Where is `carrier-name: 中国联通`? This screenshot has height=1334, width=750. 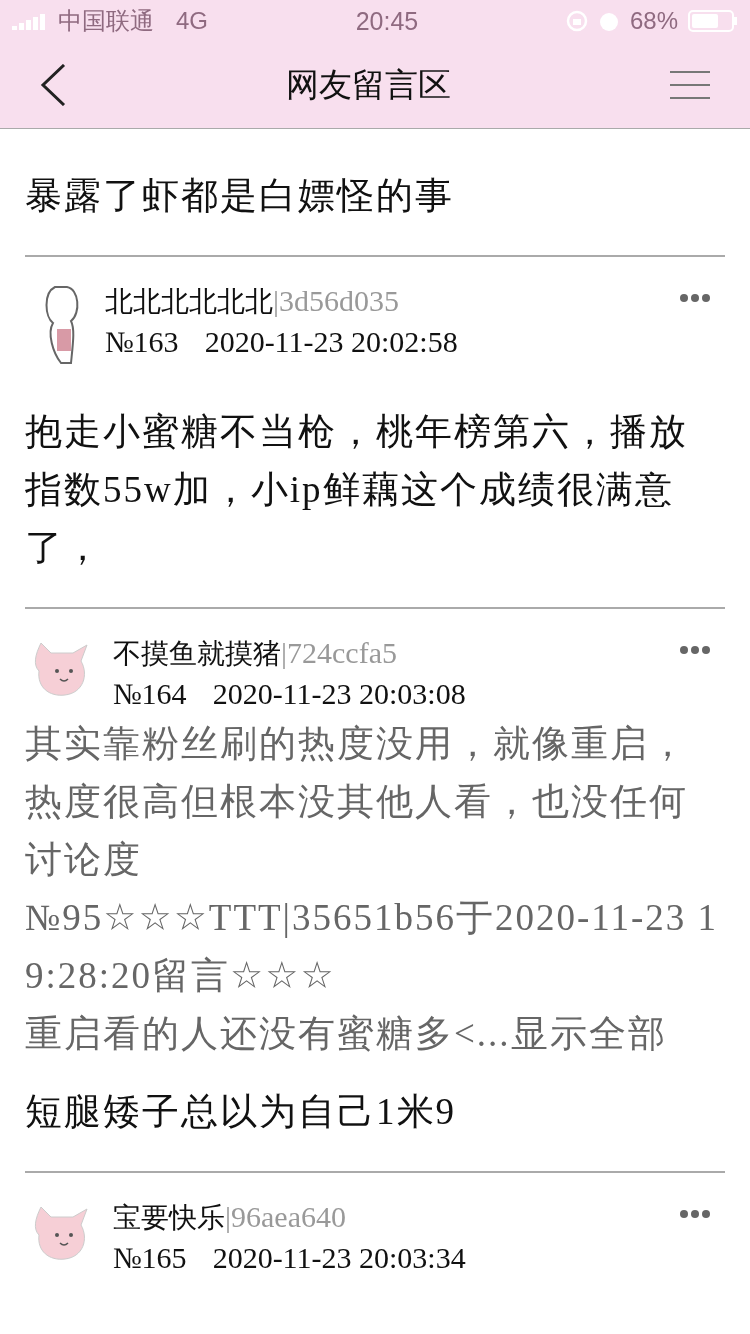 carrier-name: 中国联通 is located at coordinates (106, 21).